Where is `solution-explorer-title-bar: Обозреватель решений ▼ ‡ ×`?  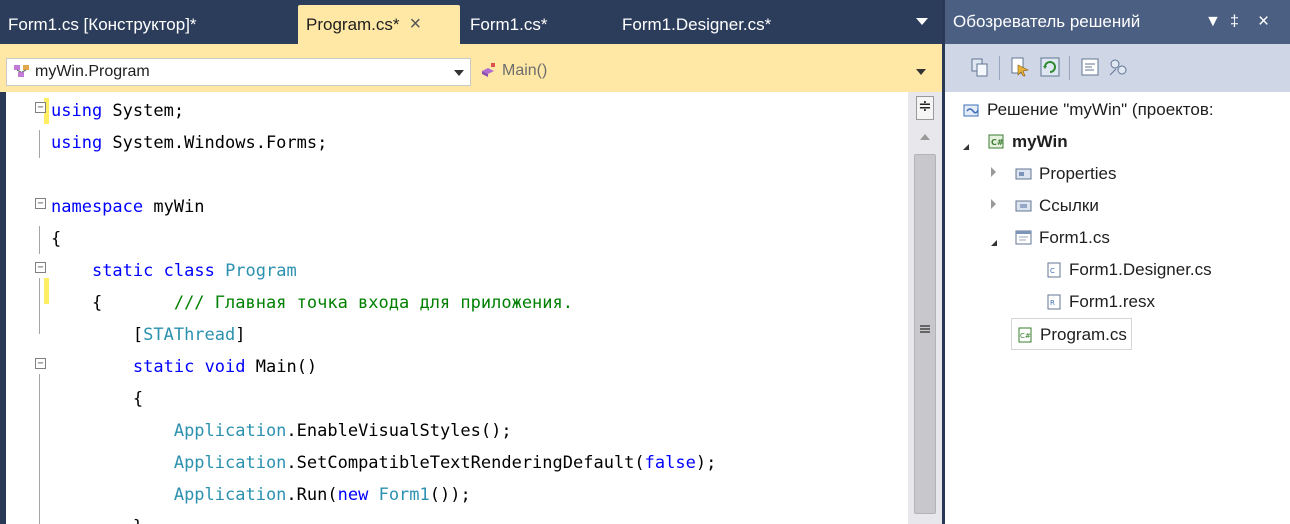
solution-explorer-title-bar: Обозреватель решений ▼ ‡ × is located at coordinates (1117, 22).